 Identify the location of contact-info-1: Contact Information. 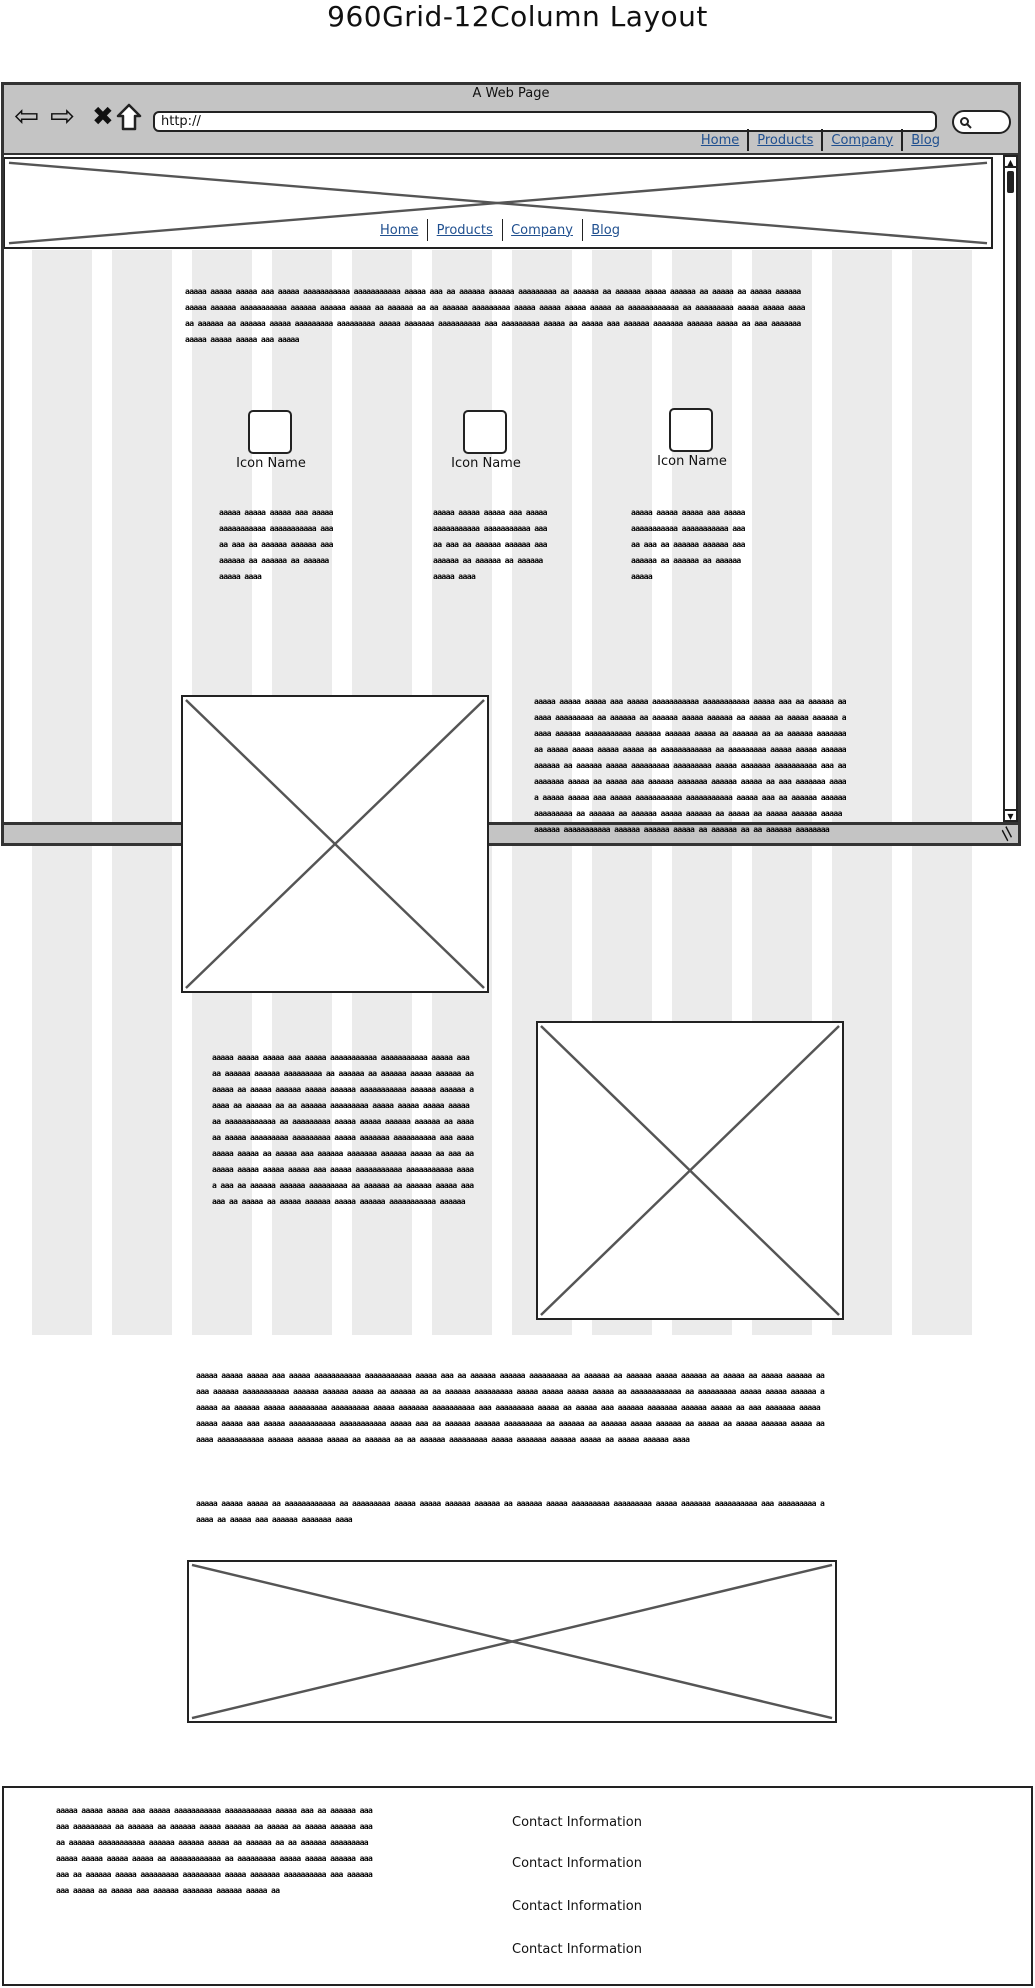
(577, 1822).